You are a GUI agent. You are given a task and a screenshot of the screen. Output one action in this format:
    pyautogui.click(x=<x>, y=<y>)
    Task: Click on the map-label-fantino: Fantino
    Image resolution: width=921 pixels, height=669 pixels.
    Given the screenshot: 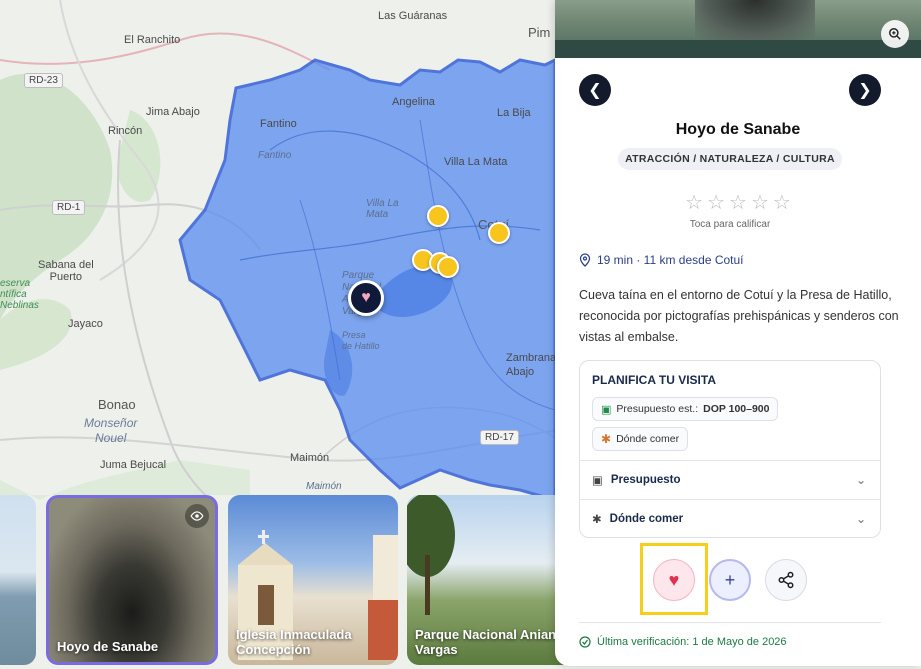 What is the action you would take?
    pyautogui.click(x=278, y=124)
    